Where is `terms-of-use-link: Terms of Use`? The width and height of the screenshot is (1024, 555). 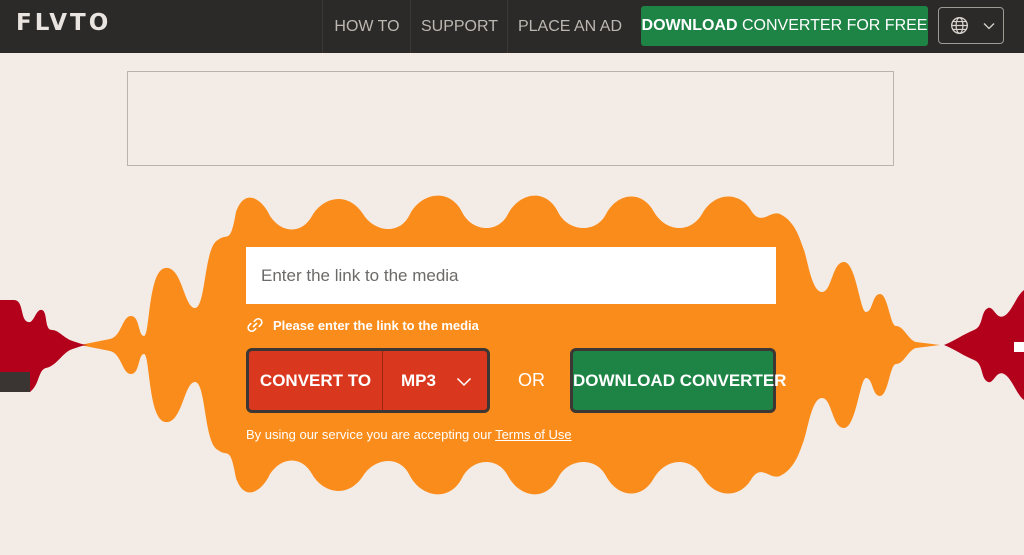
terms-of-use-link: Terms of Use is located at coordinates (533, 434).